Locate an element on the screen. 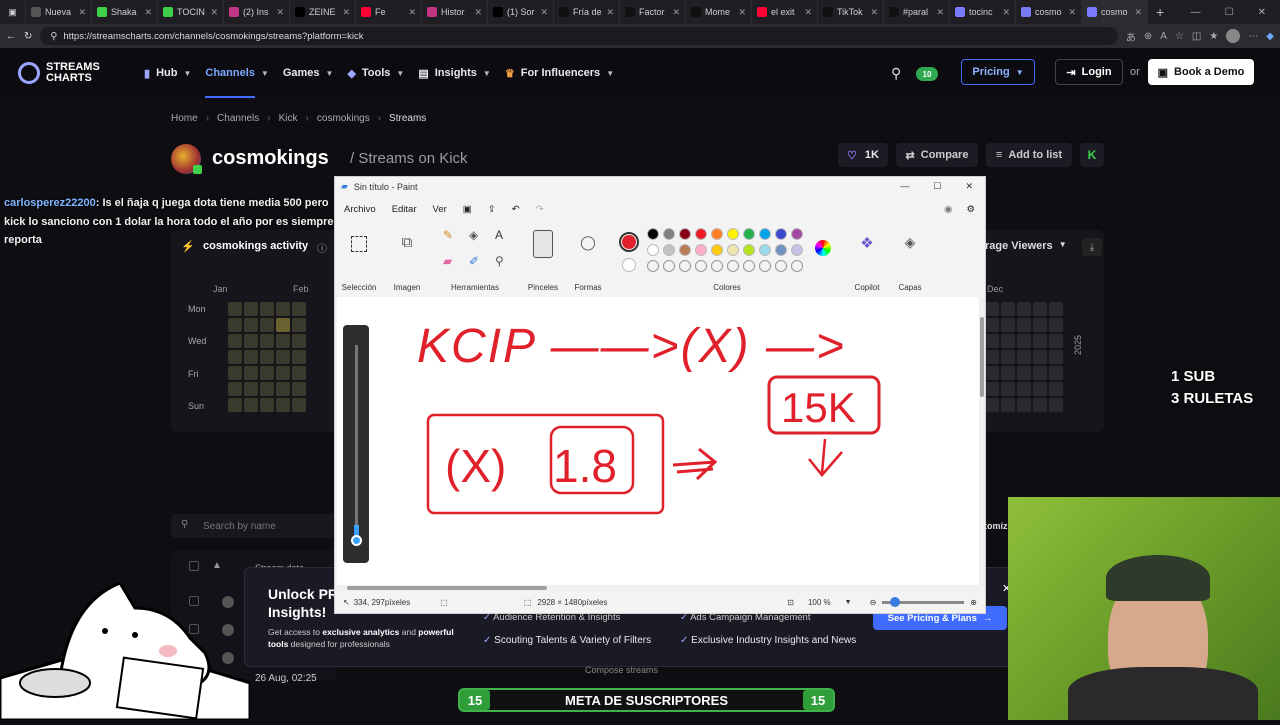  compare-button: ⇄ Compare is located at coordinates (937, 155).